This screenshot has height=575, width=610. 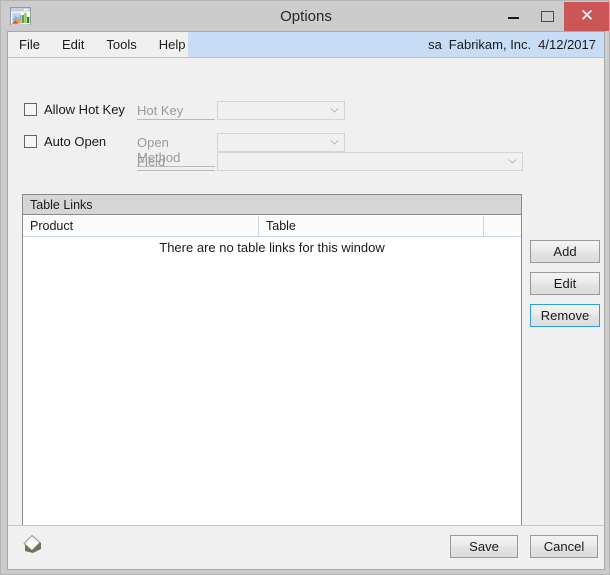 I want to click on minimize-icon, so click(x=513, y=18).